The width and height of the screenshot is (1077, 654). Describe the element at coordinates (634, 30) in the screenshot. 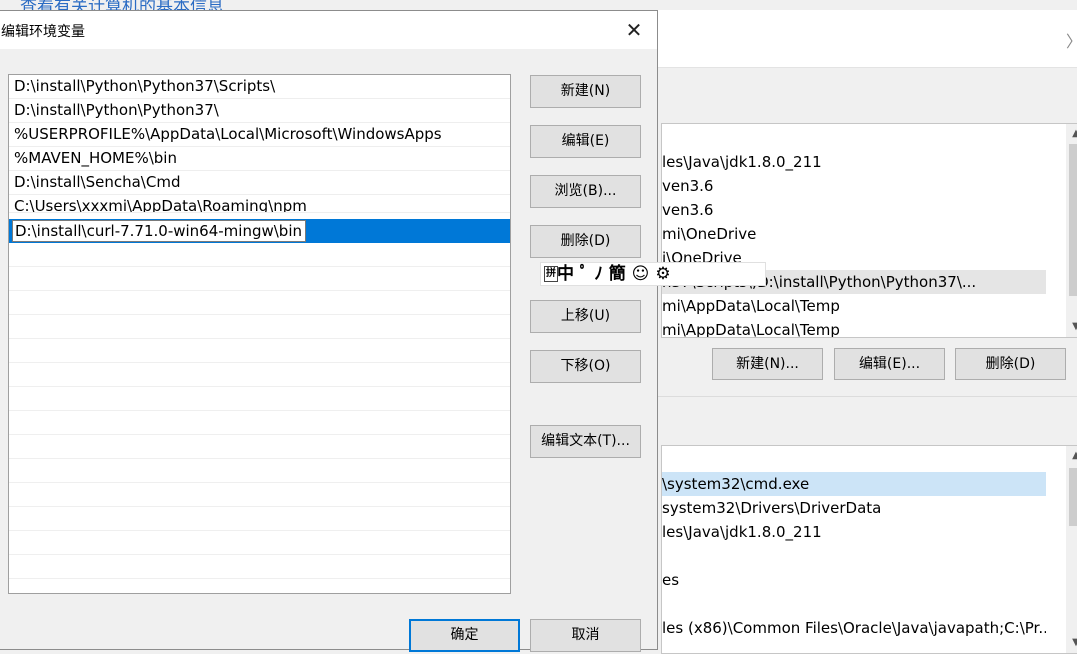

I see `close-icon: ✕` at that location.